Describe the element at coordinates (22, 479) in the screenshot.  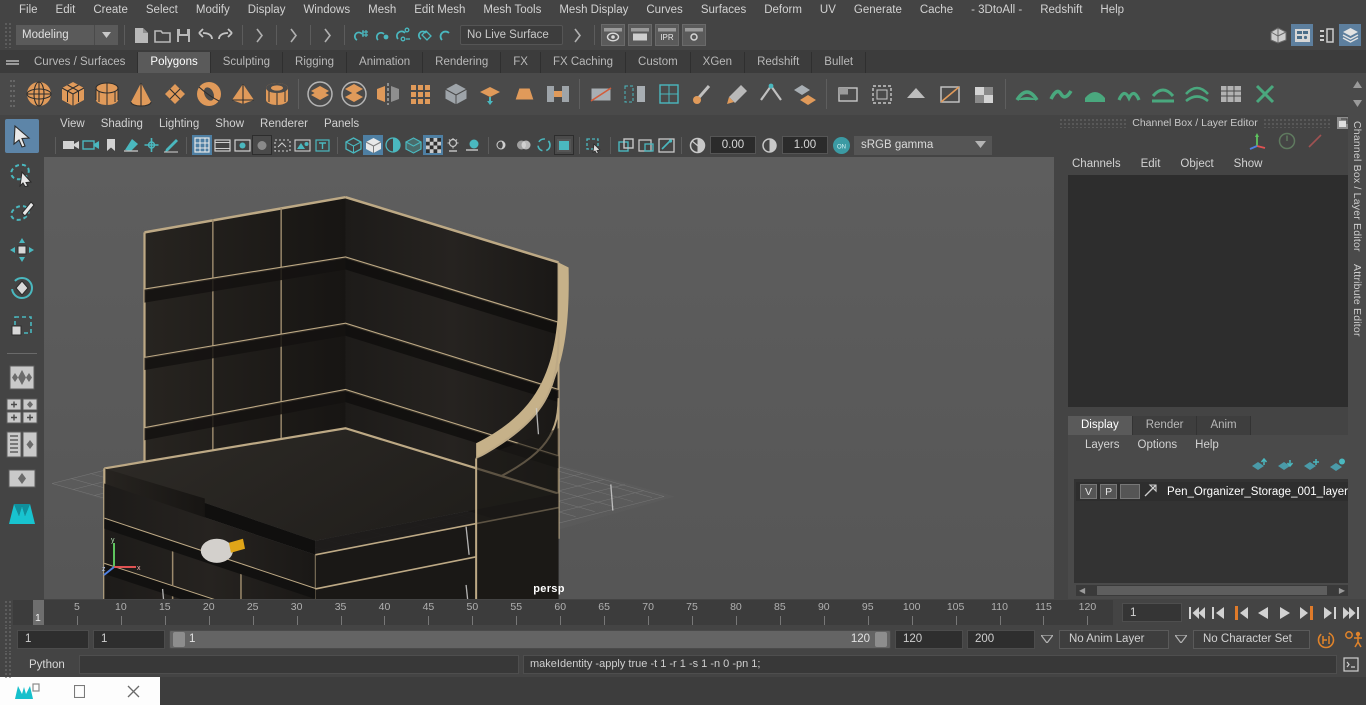
I see `quick-layout-persp-button` at that location.